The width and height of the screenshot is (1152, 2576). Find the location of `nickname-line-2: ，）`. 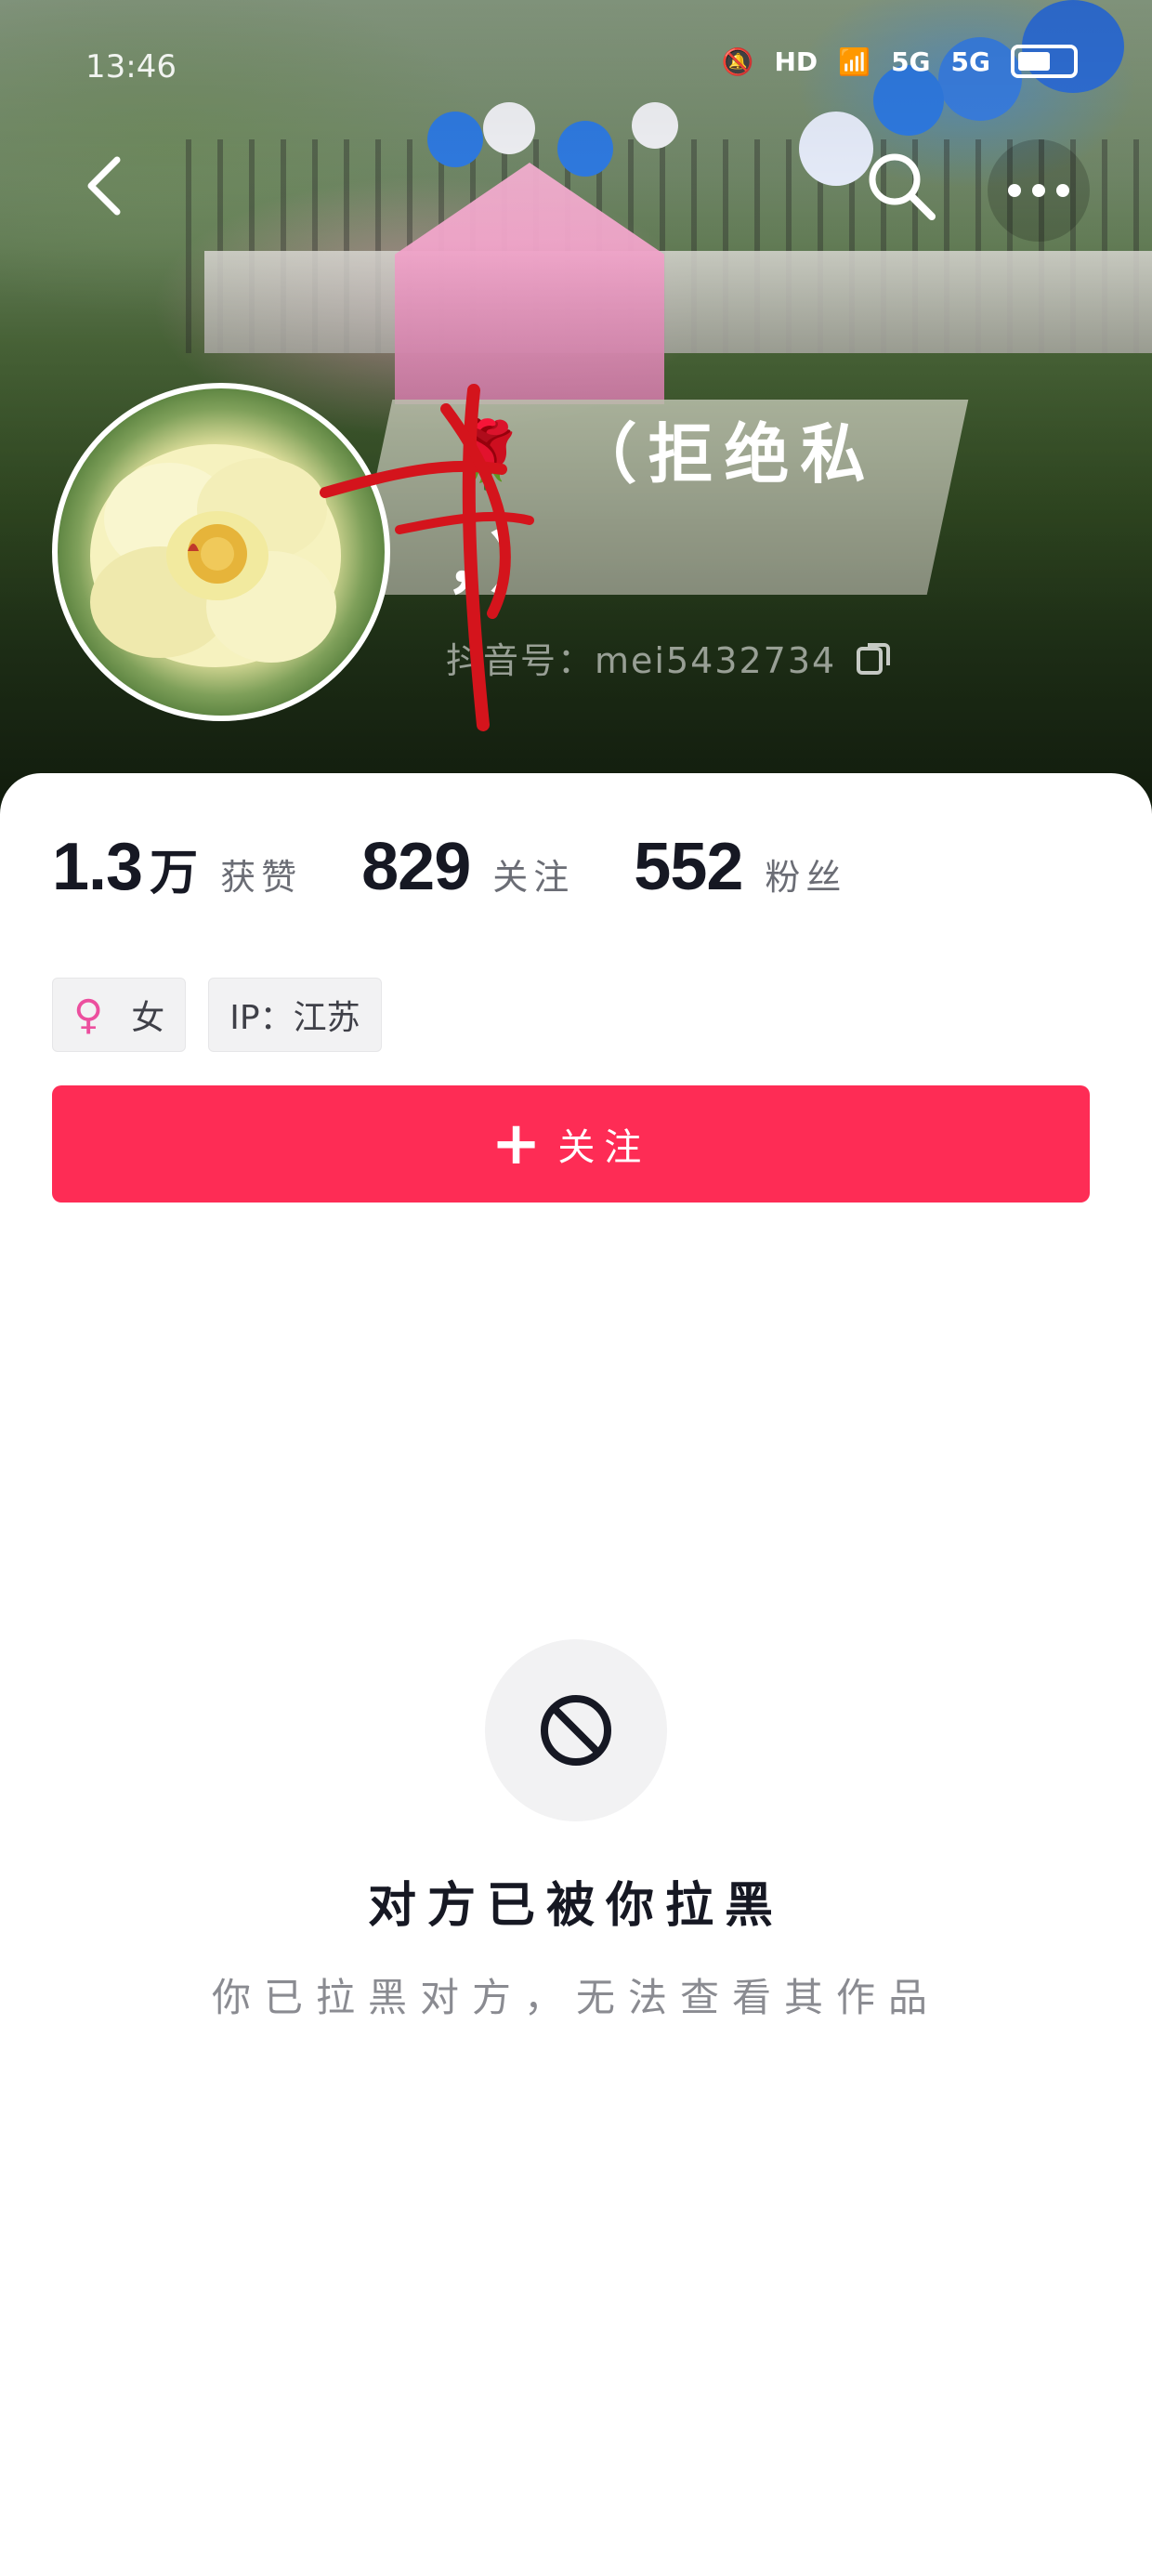

nickname-line-2: ，） is located at coordinates (506, 563).